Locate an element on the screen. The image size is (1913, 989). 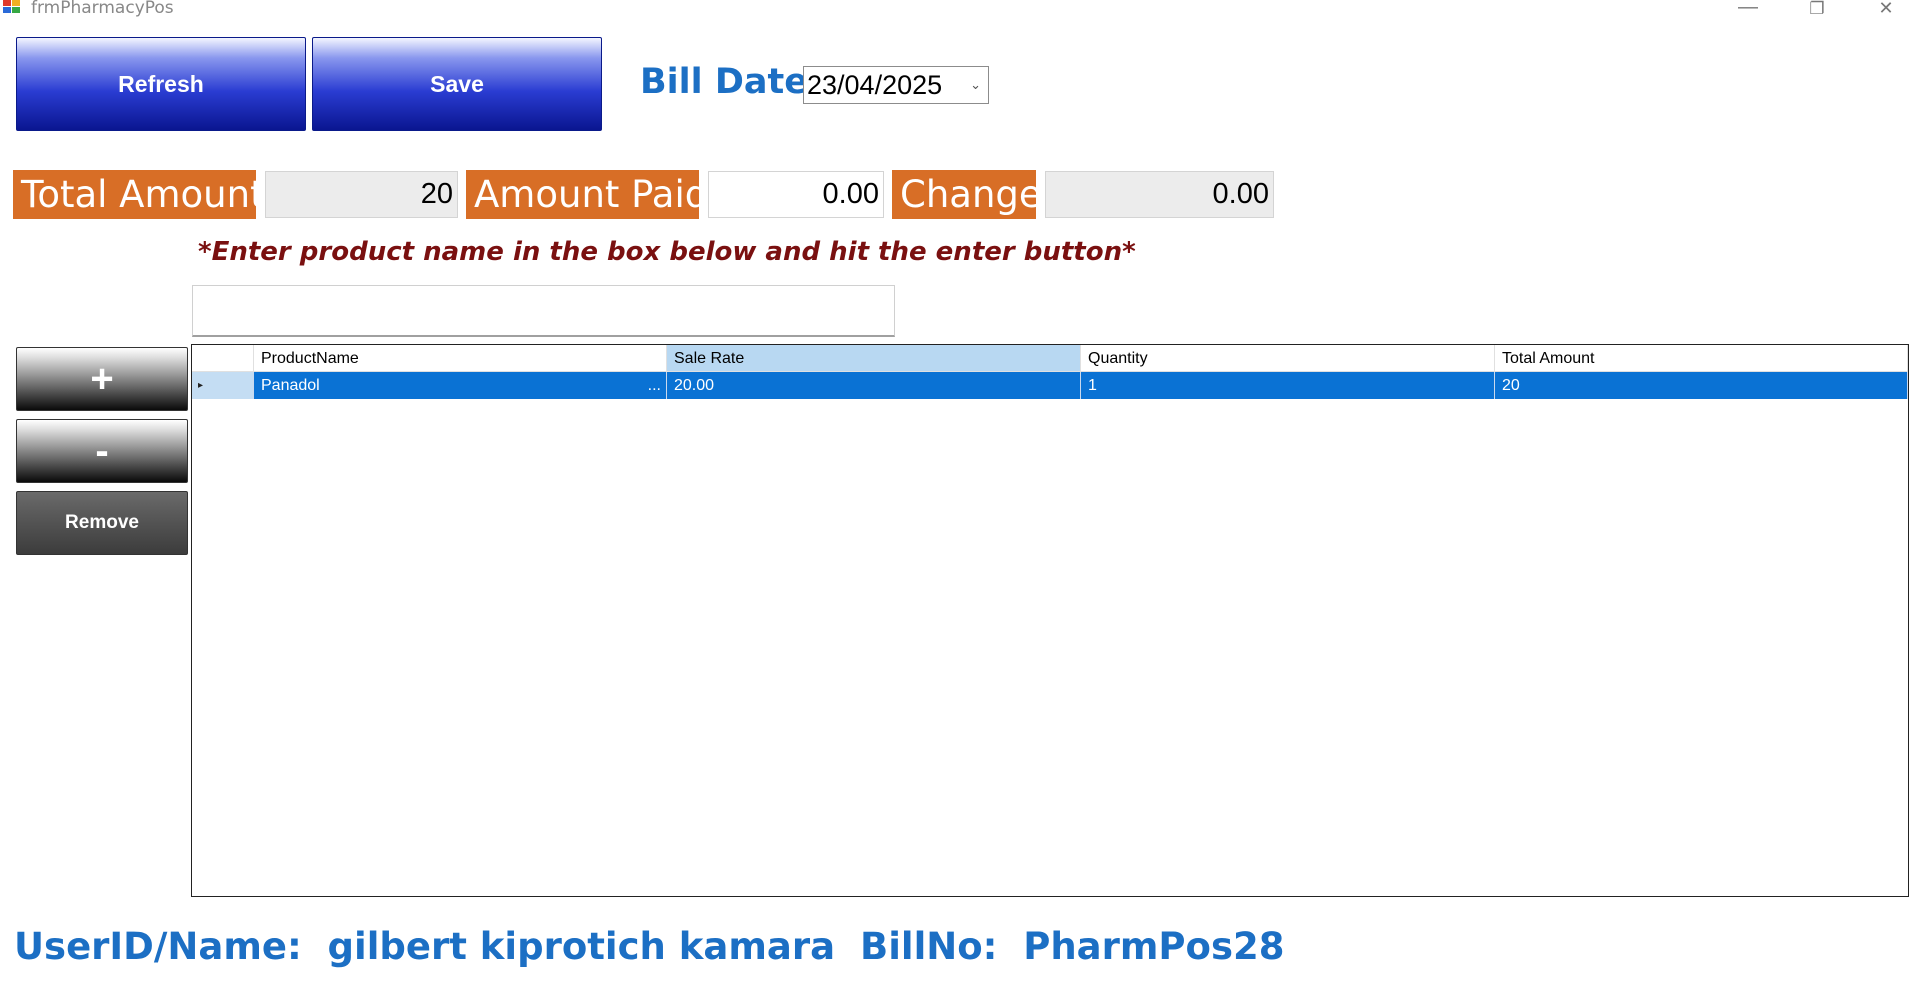
table-row: ▸ Panadol ... 20.00 1 20 is located at coordinates (1050, 385).